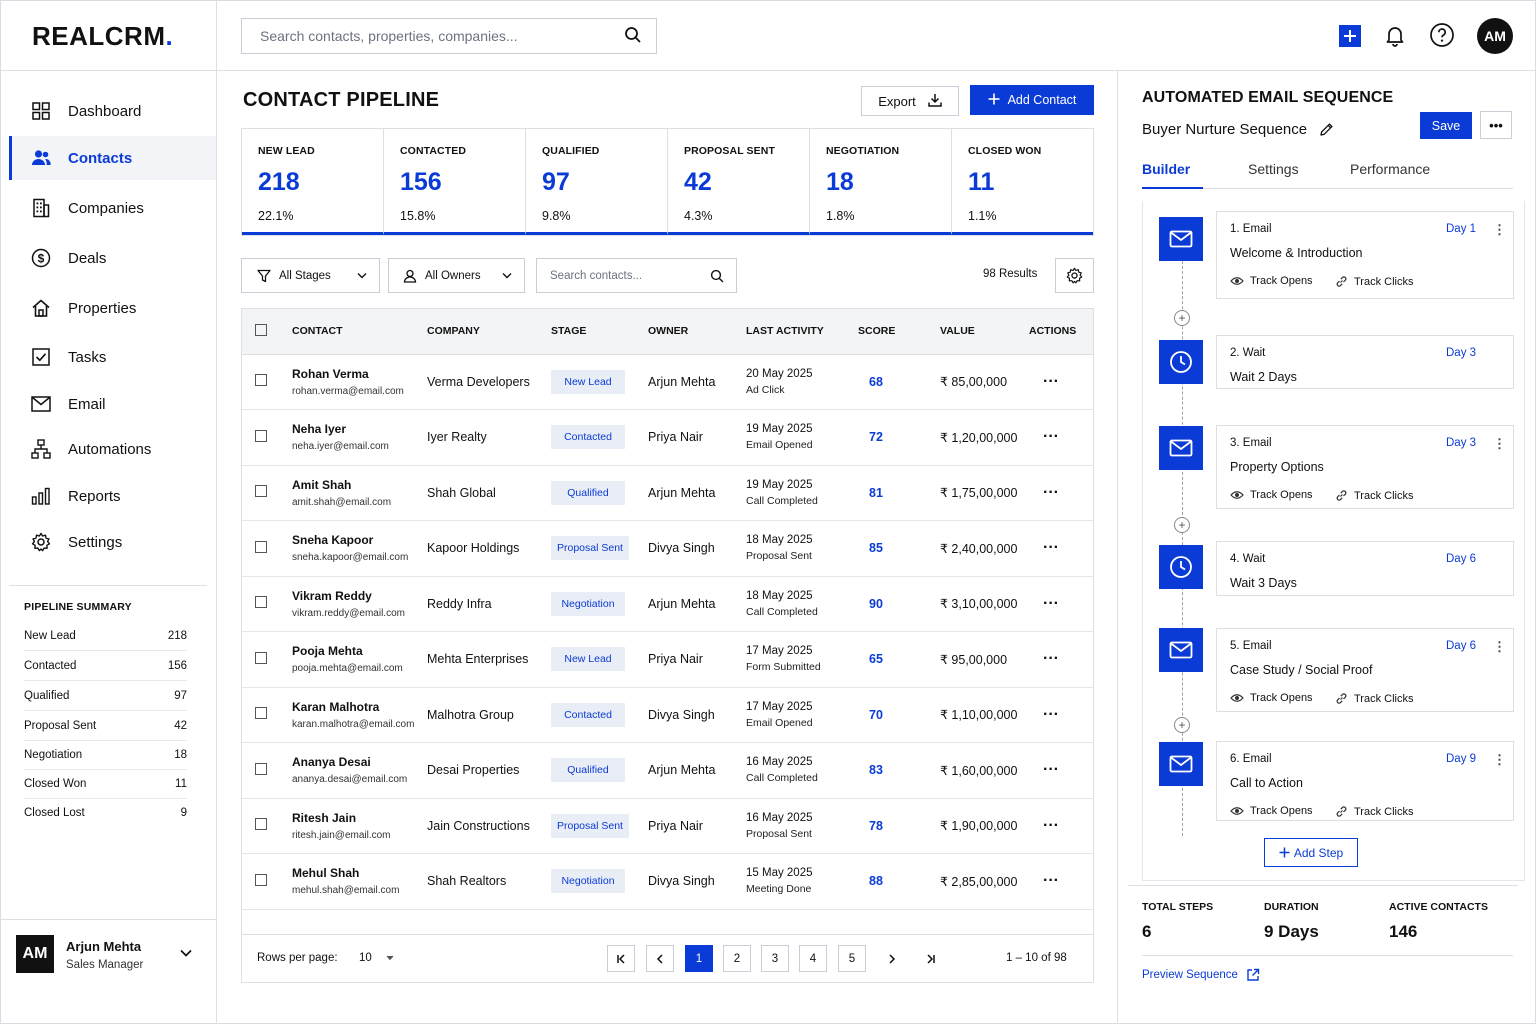  What do you see at coordinates (1374, 811) in the screenshot?
I see `track-clicks-option: Track Clicks` at bounding box center [1374, 811].